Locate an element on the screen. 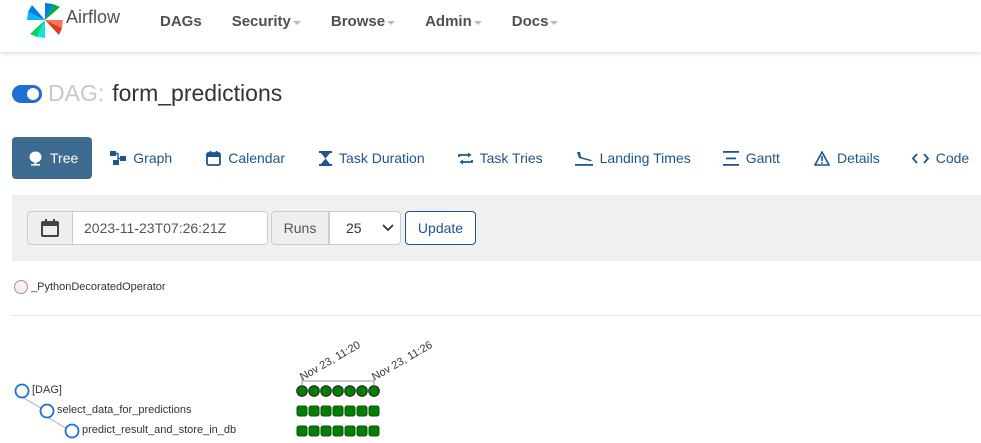  operator-legend: _PythonDecoratedOperator is located at coordinates (90, 287).